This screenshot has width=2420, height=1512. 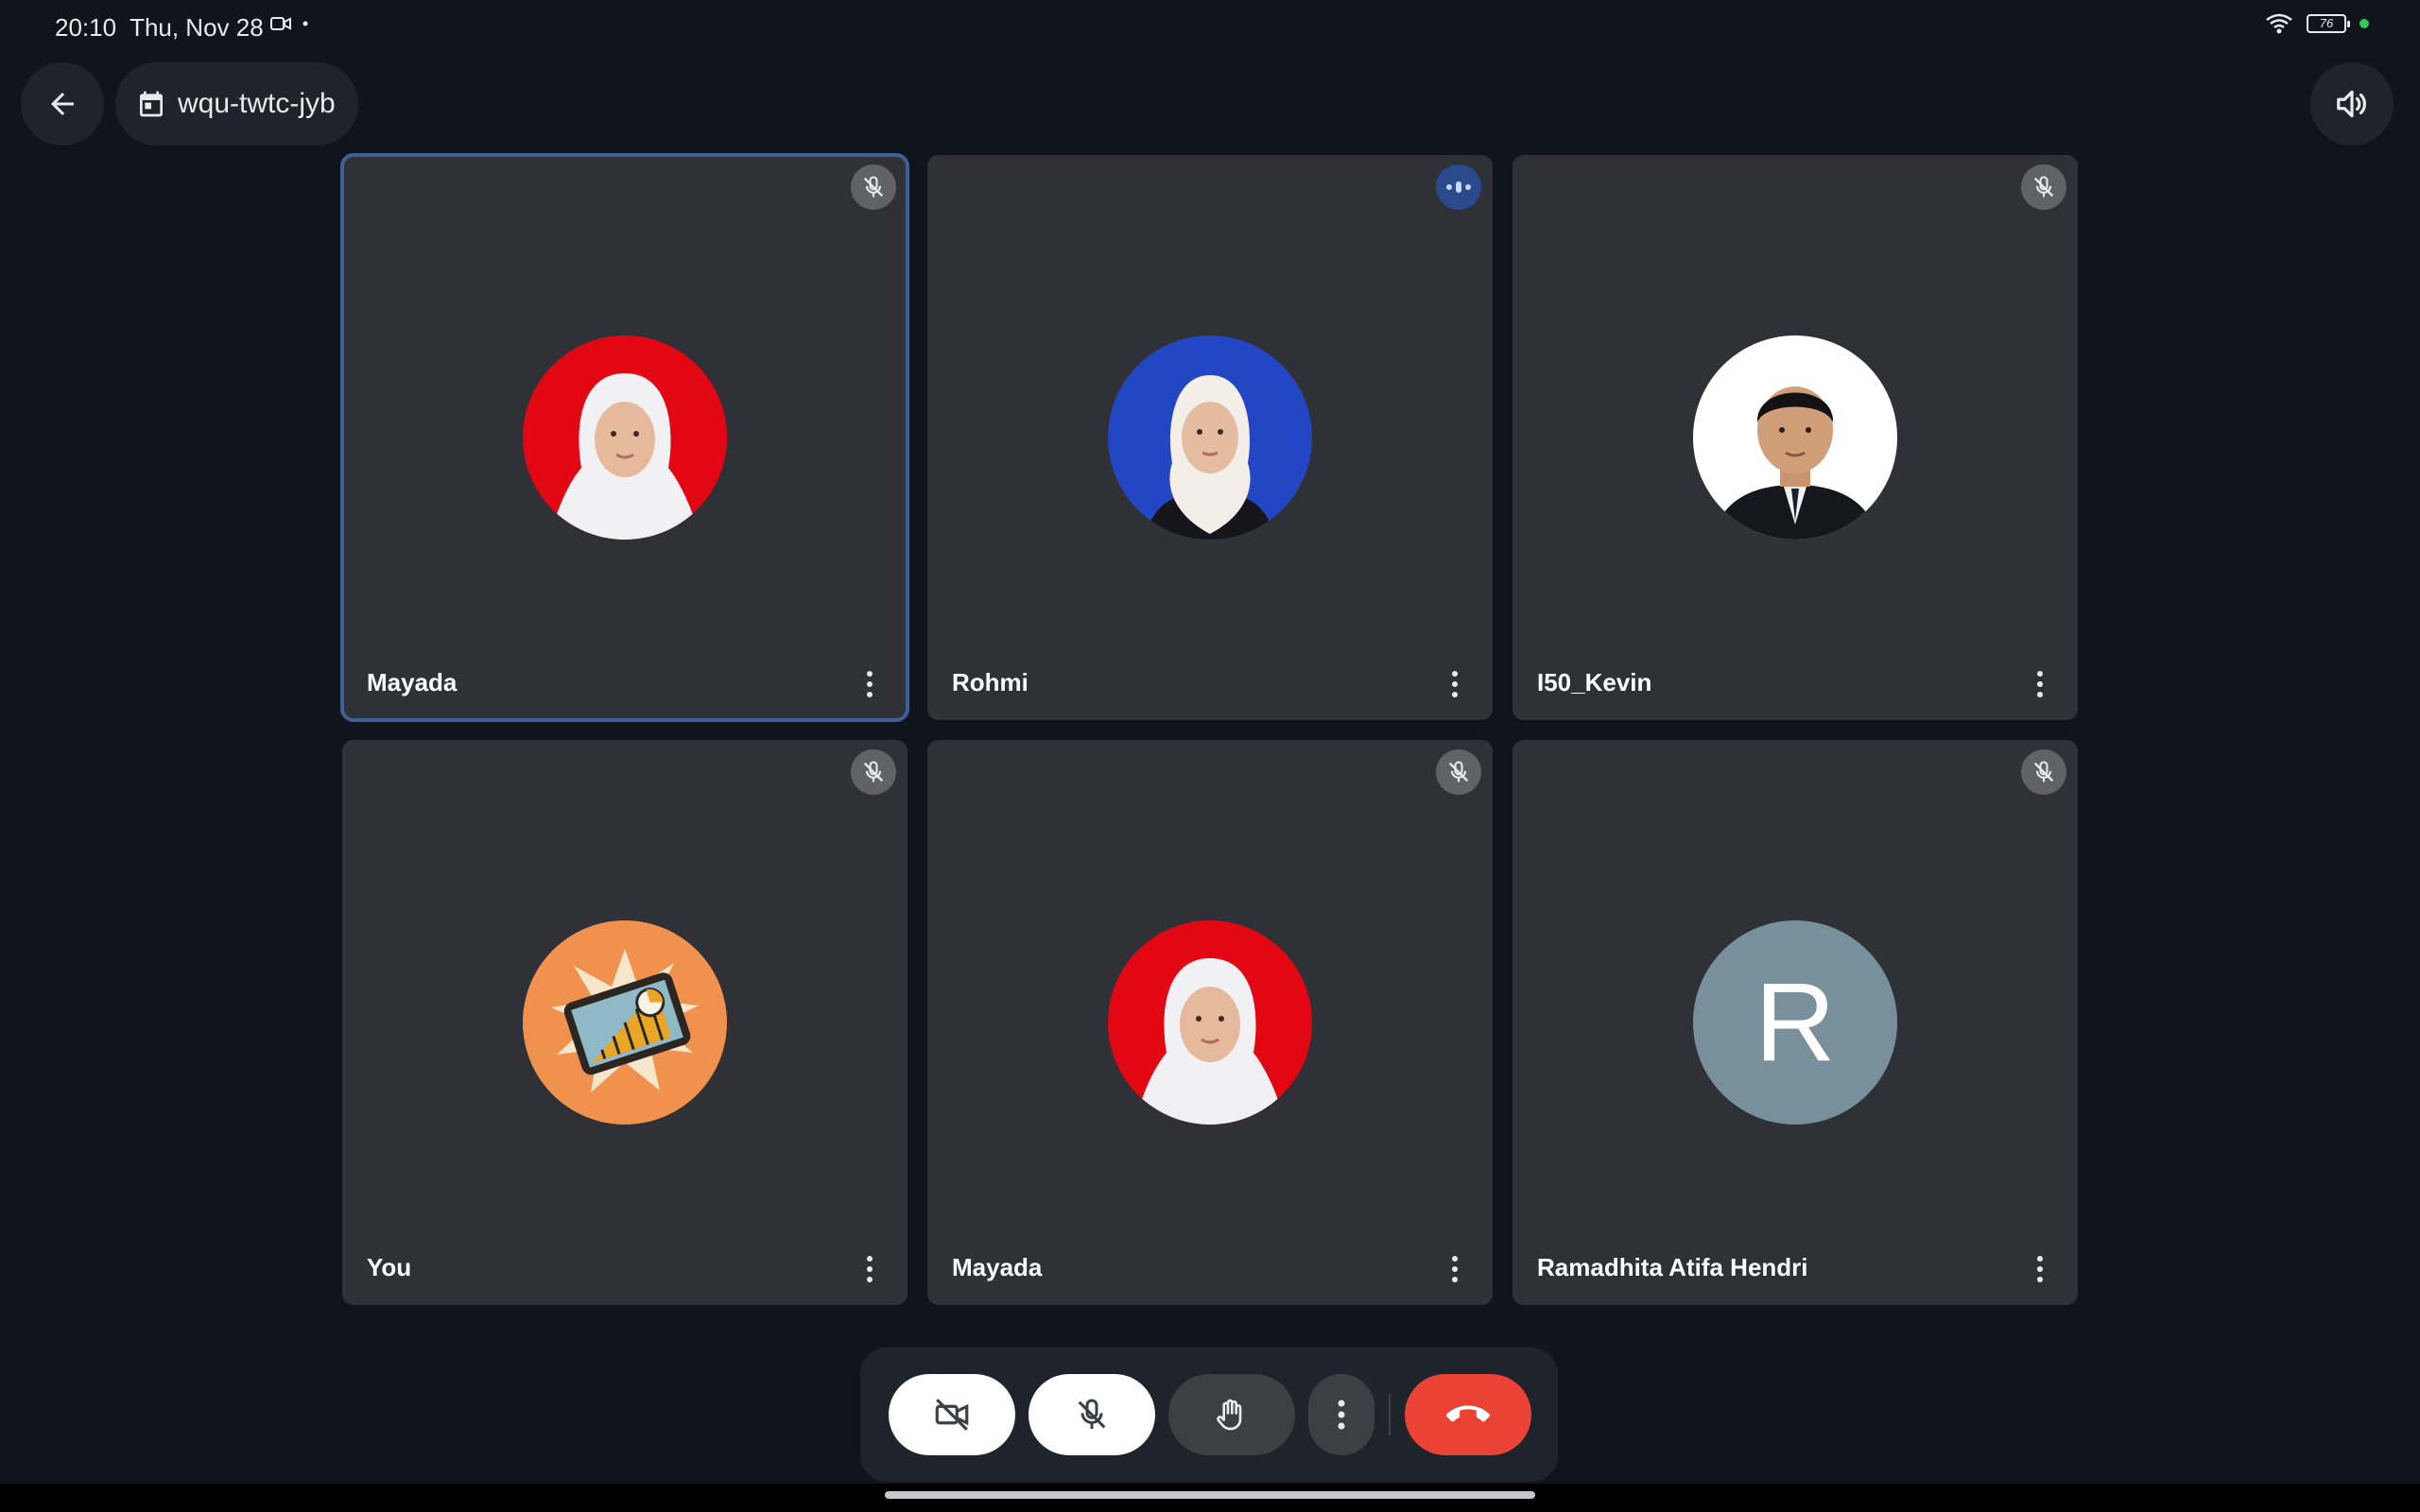 I want to click on audio-level-icon, so click(x=1459, y=187).